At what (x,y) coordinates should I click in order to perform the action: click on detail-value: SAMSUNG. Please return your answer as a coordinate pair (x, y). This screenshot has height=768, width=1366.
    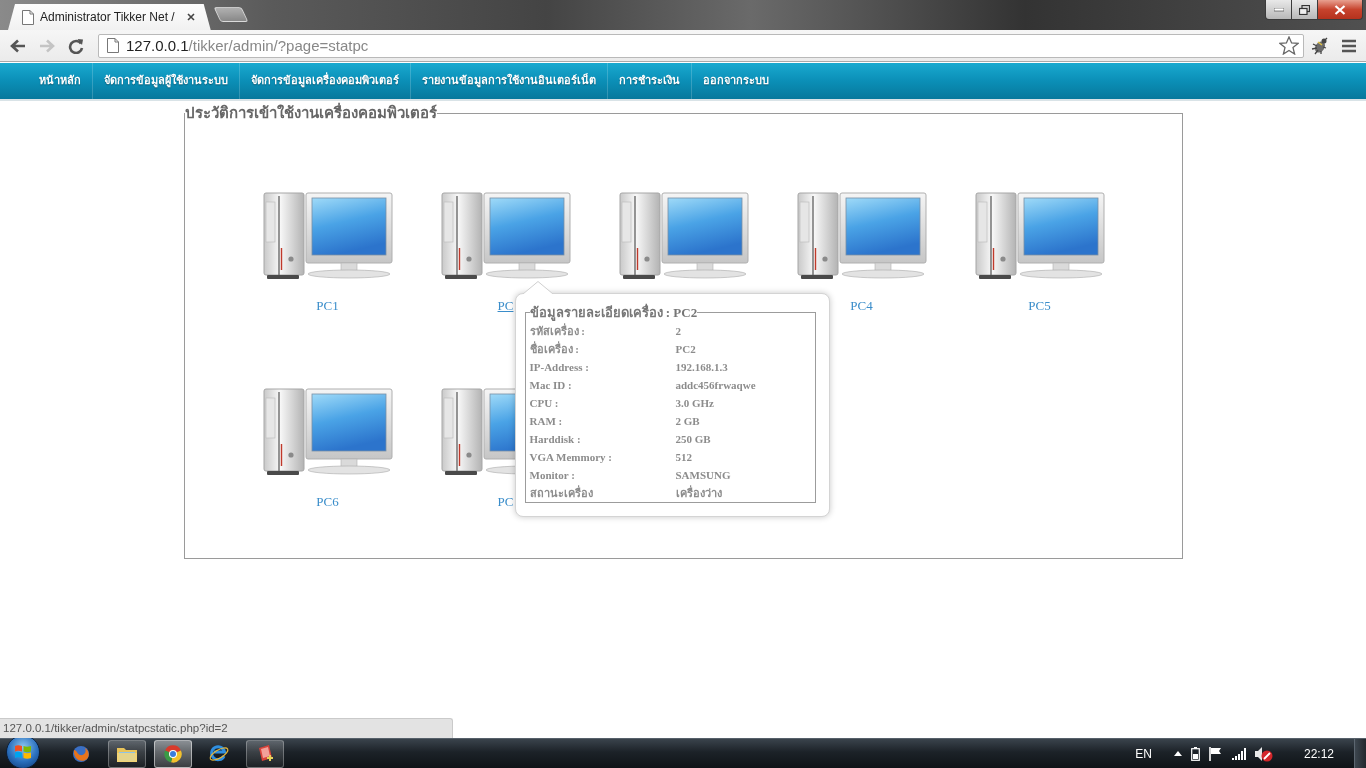
    Looking at the image, I should click on (703, 475).